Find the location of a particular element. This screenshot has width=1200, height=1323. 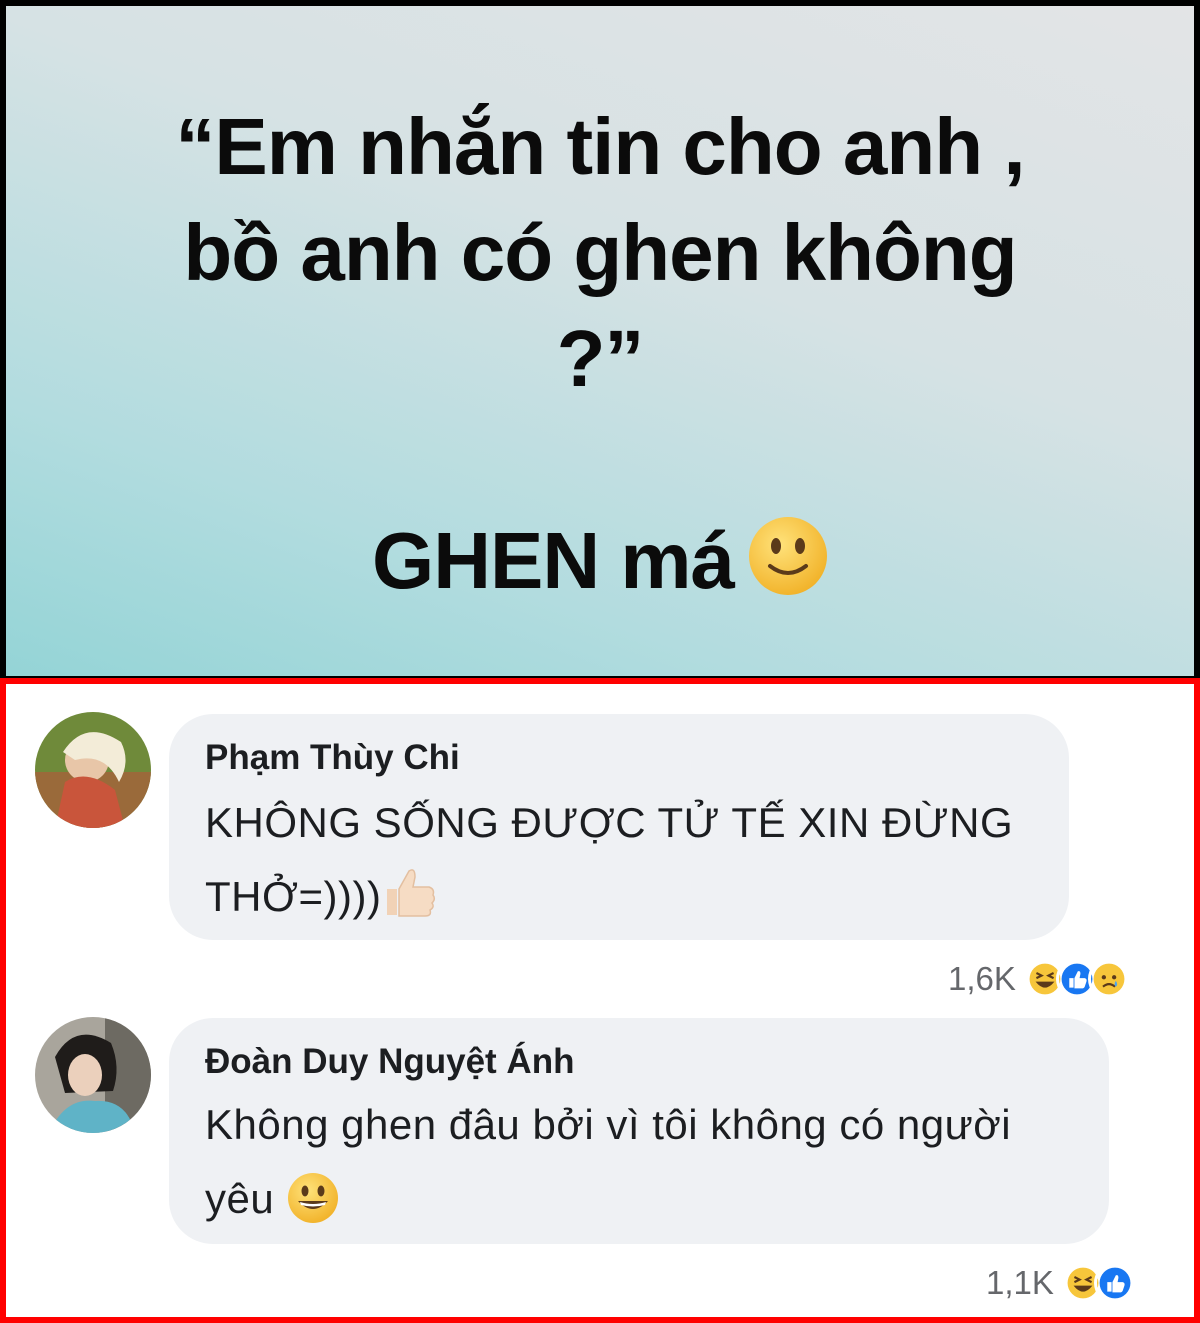

quote-line-2: bồ anh có ghen không is located at coordinates (600, 252).